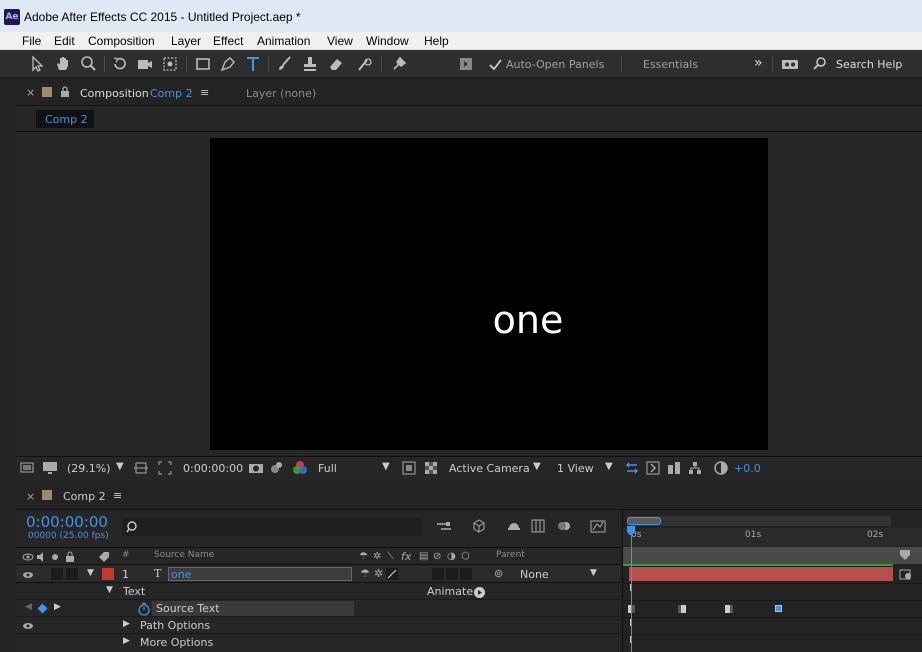  What do you see at coordinates (260, 574) in the screenshot?
I see `layer-name-field: one` at bounding box center [260, 574].